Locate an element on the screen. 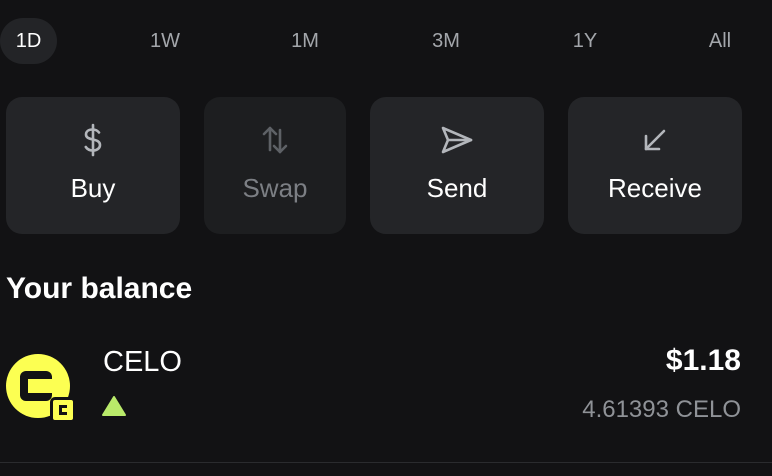 This screenshot has height=476, width=772. send-button: Send is located at coordinates (457, 165).